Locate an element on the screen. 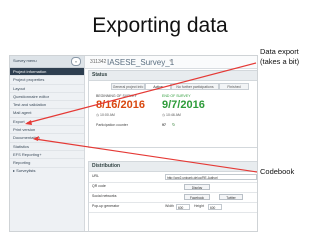 The width and height of the screenshot is (320, 240). height-label: Height is located at coordinates (199, 206).